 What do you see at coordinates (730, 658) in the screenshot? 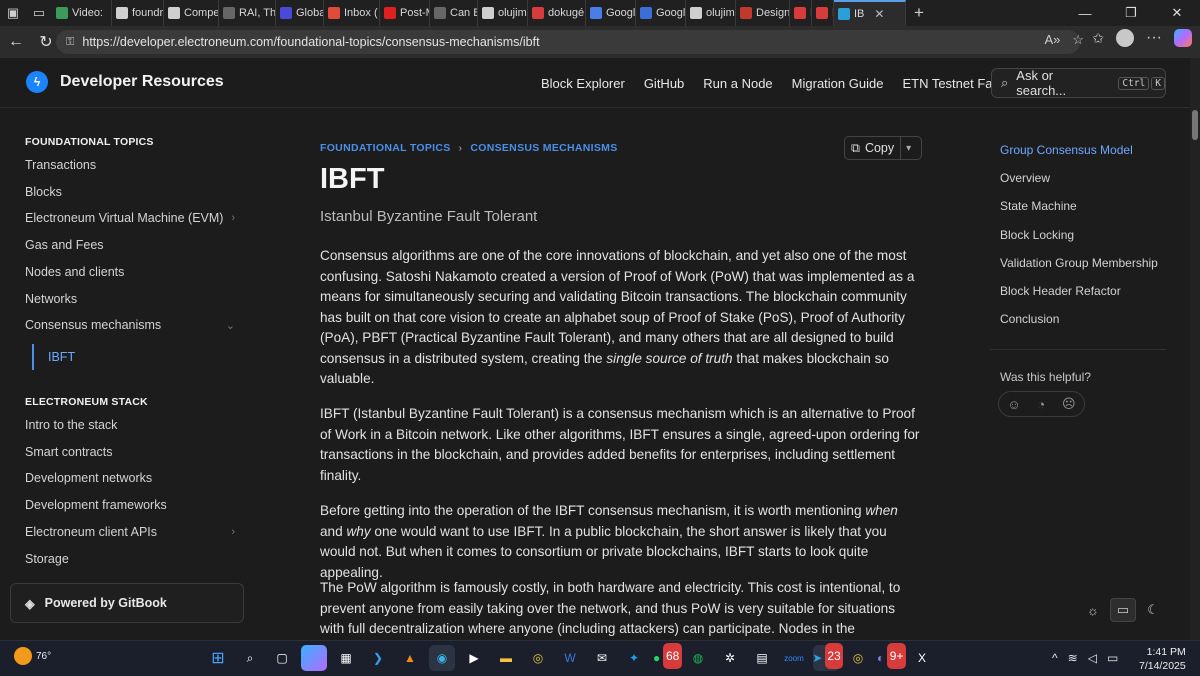
I see `chatgpt-icon: ✲` at bounding box center [730, 658].